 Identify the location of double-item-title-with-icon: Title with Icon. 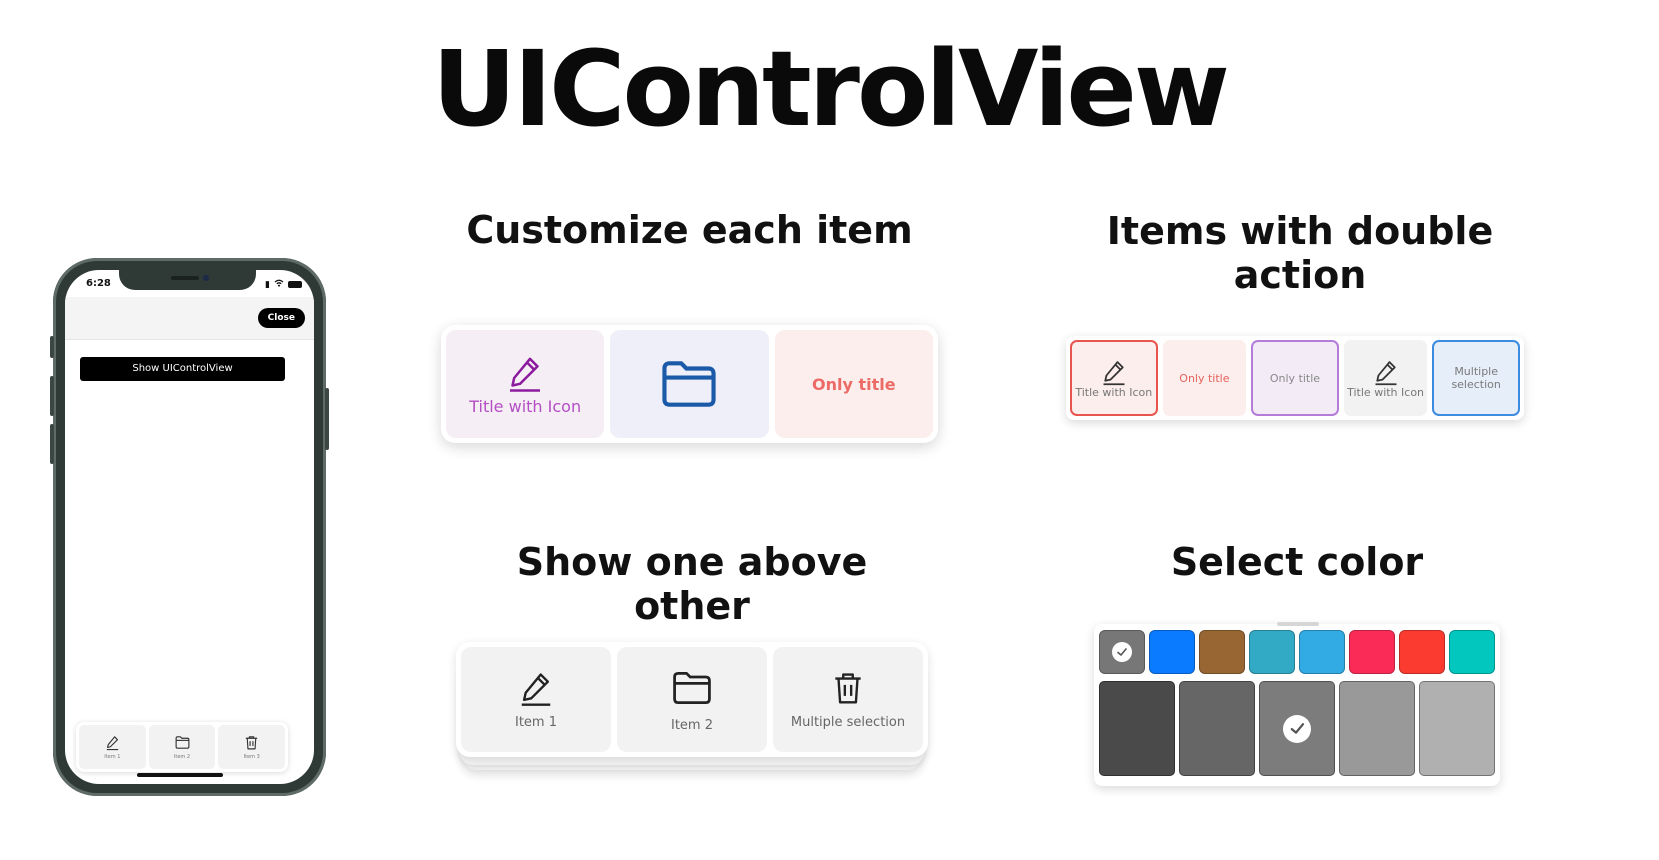
(1114, 378).